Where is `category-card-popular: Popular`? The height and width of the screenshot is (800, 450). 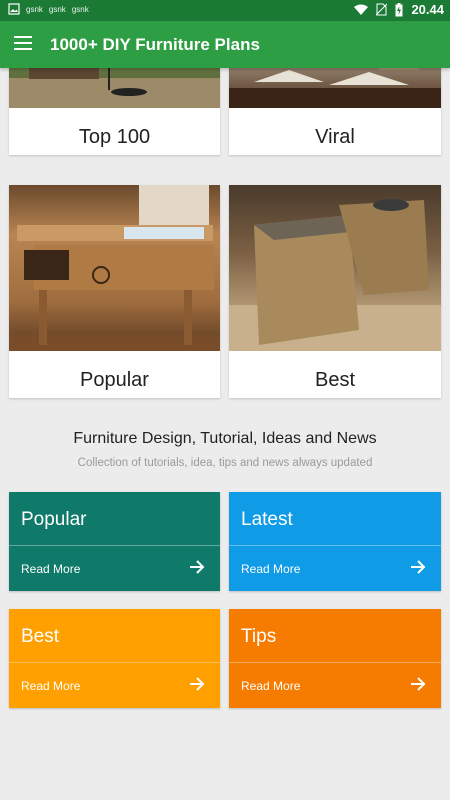 category-card-popular: Popular is located at coordinates (114, 291).